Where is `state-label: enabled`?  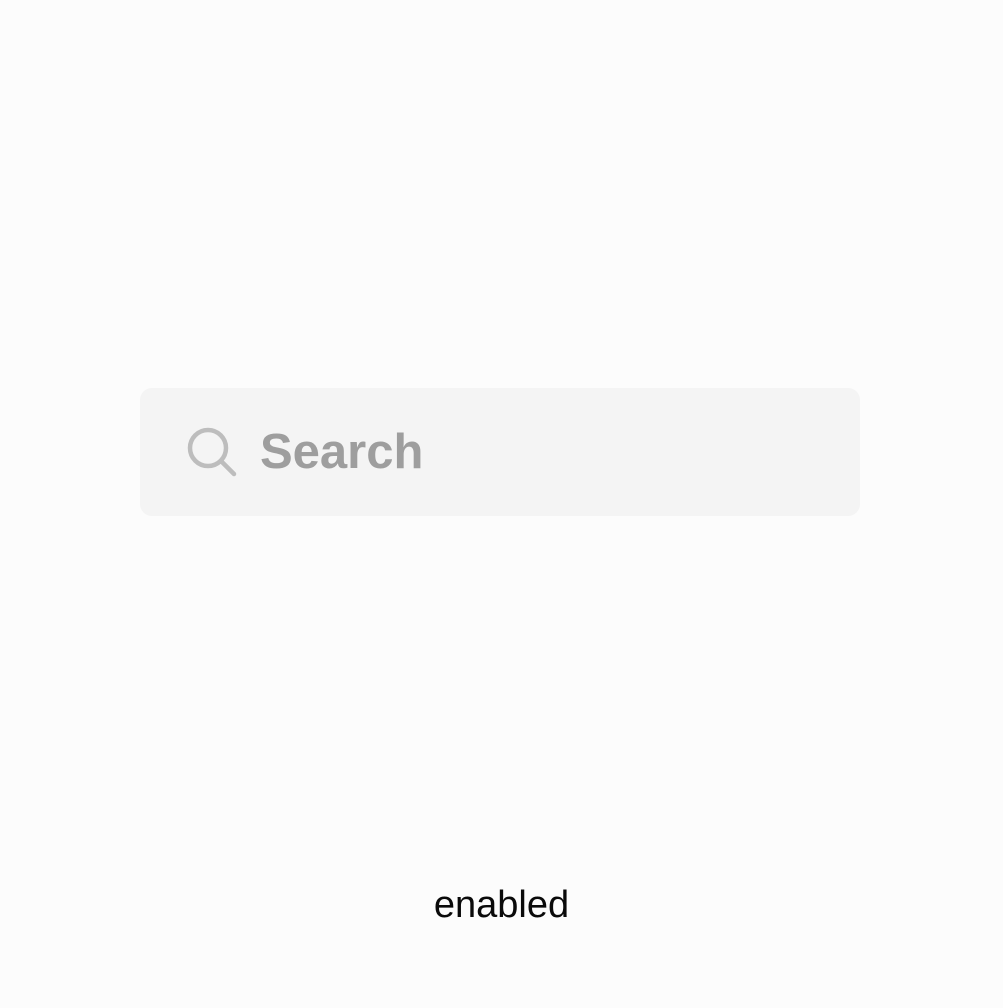 state-label: enabled is located at coordinates (501, 905).